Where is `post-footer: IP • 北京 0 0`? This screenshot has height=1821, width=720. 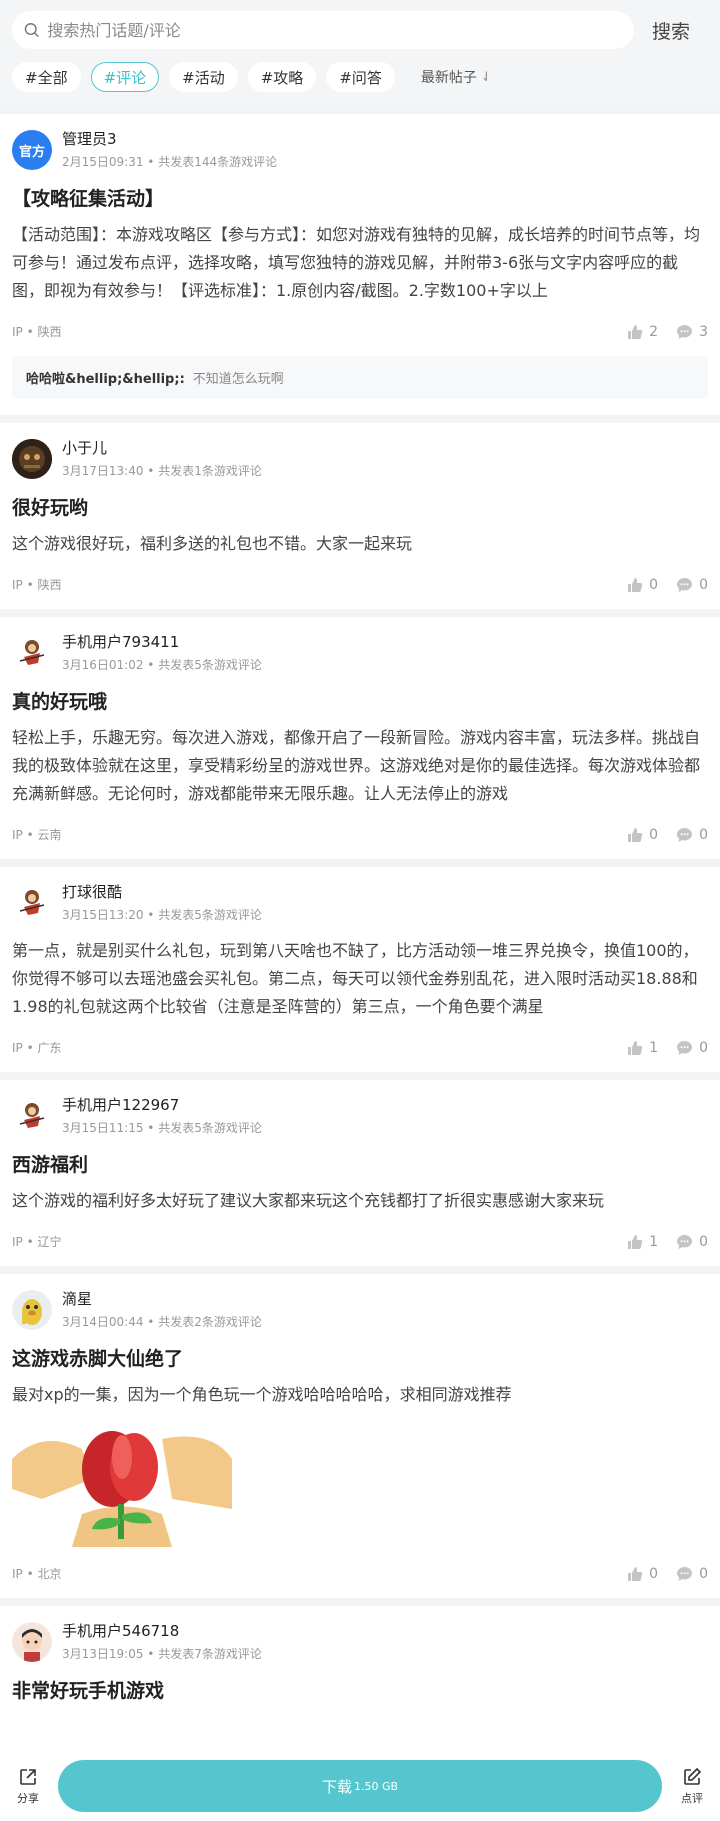
post-footer: IP • 北京 0 0 is located at coordinates (360, 1573).